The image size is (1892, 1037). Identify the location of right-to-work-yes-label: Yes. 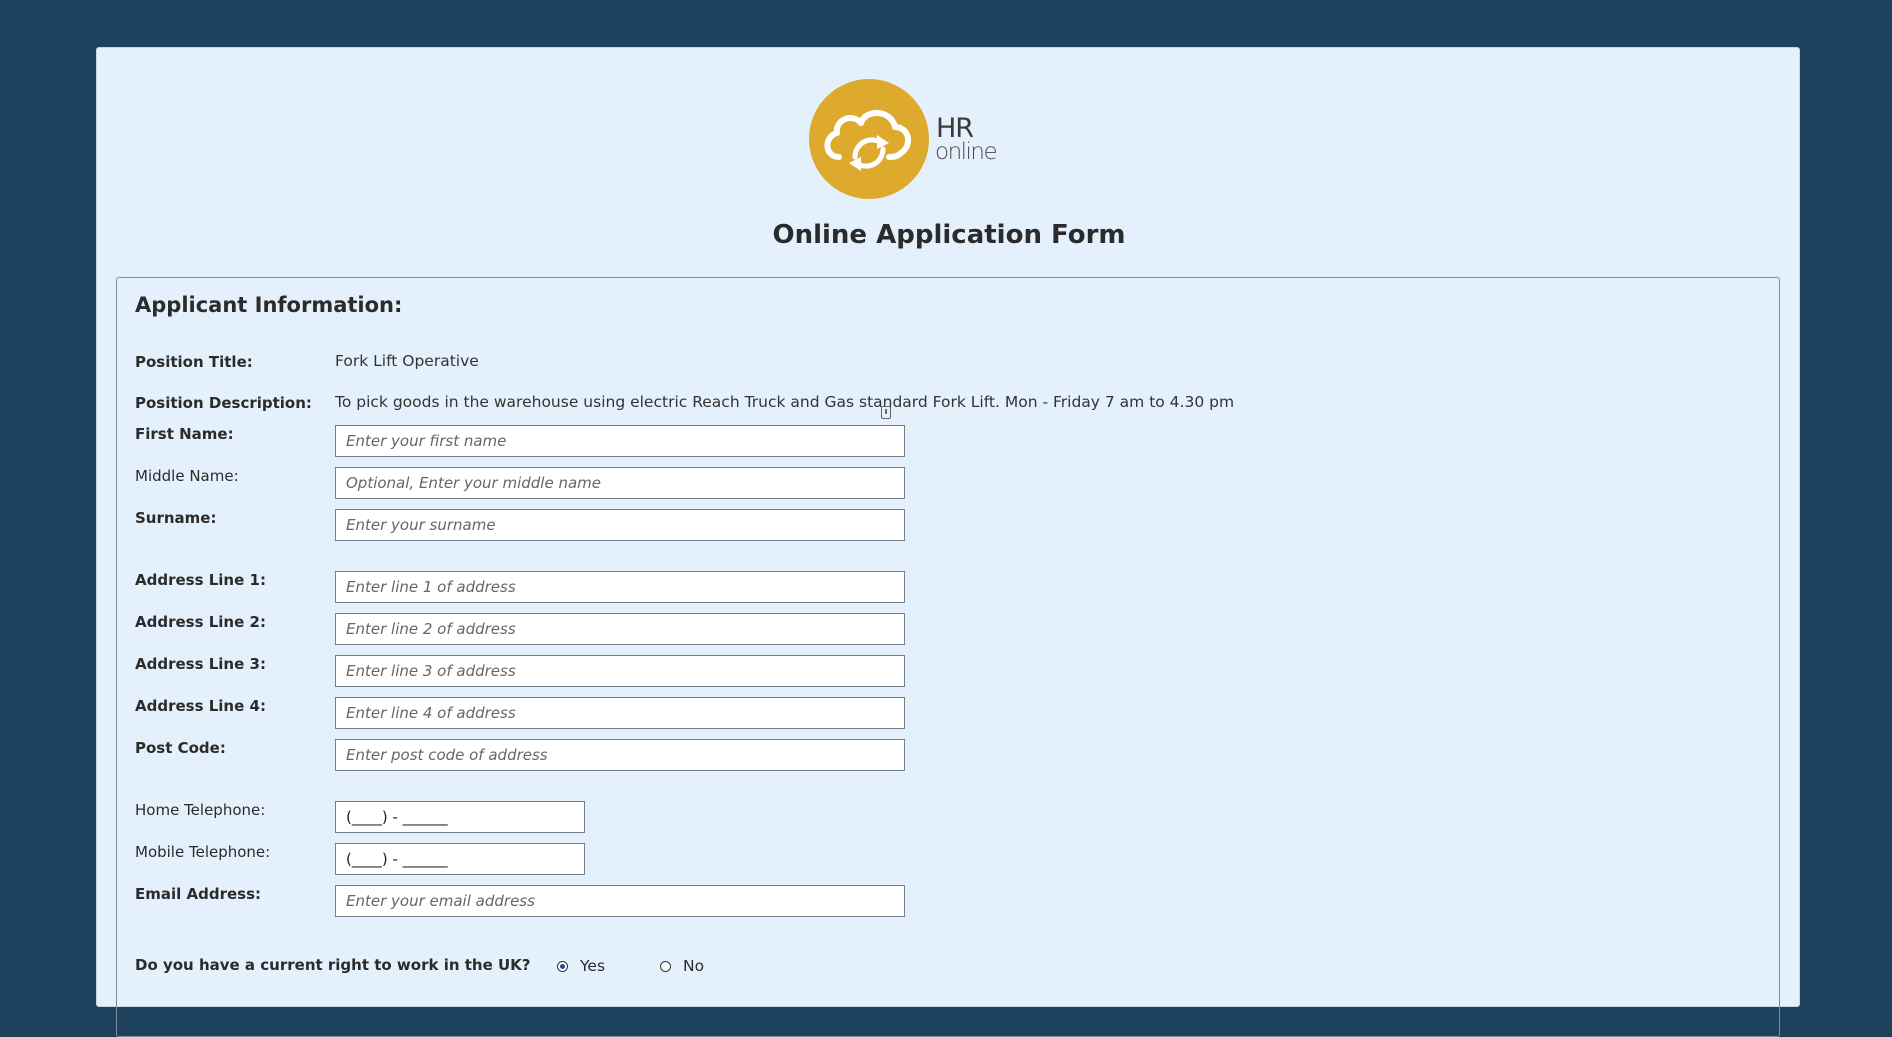
(592, 966).